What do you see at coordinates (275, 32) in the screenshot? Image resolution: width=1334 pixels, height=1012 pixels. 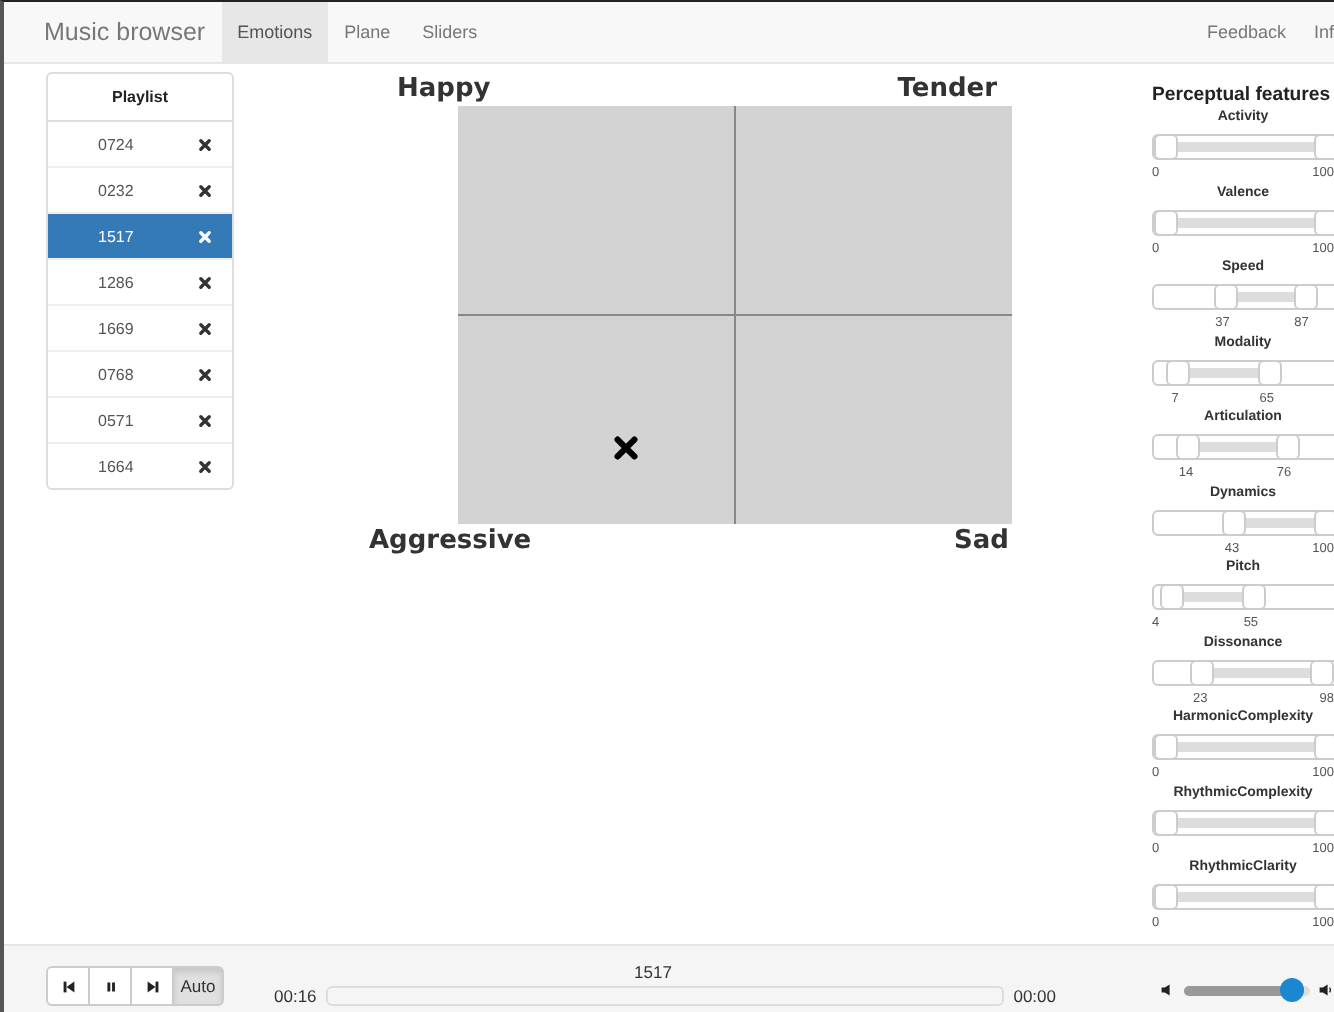 I see `nav-tab: Emotions` at bounding box center [275, 32].